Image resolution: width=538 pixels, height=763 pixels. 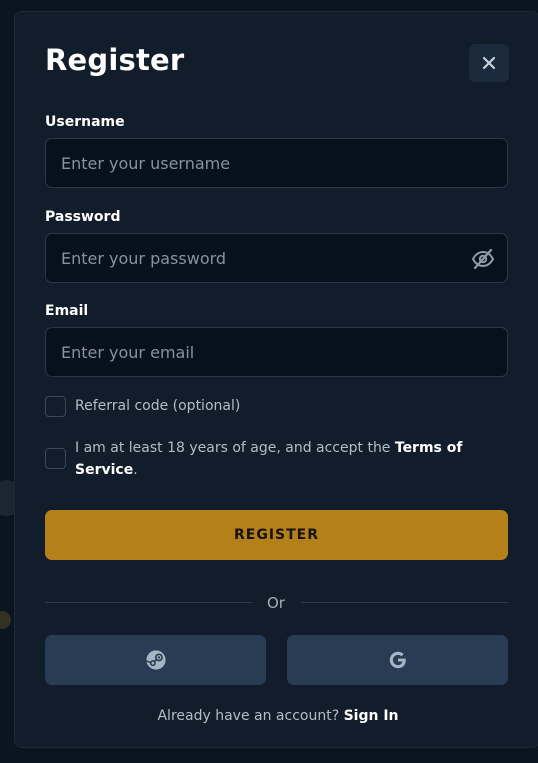 I want to click on password-input, so click(x=276, y=258).